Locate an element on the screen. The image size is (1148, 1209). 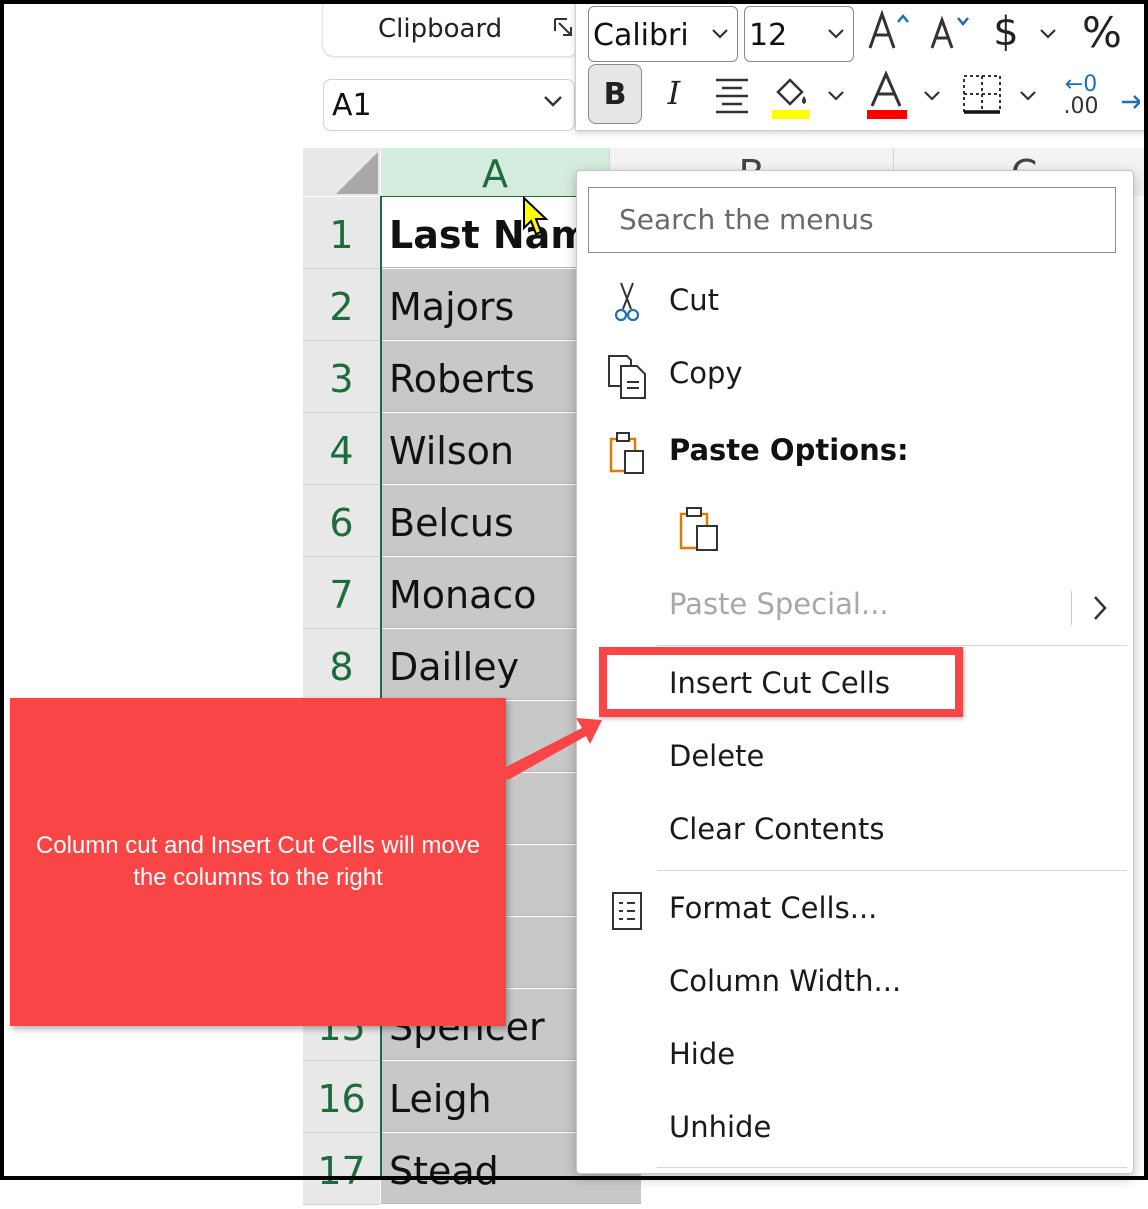
font-color-swatch is located at coordinates (887, 114).